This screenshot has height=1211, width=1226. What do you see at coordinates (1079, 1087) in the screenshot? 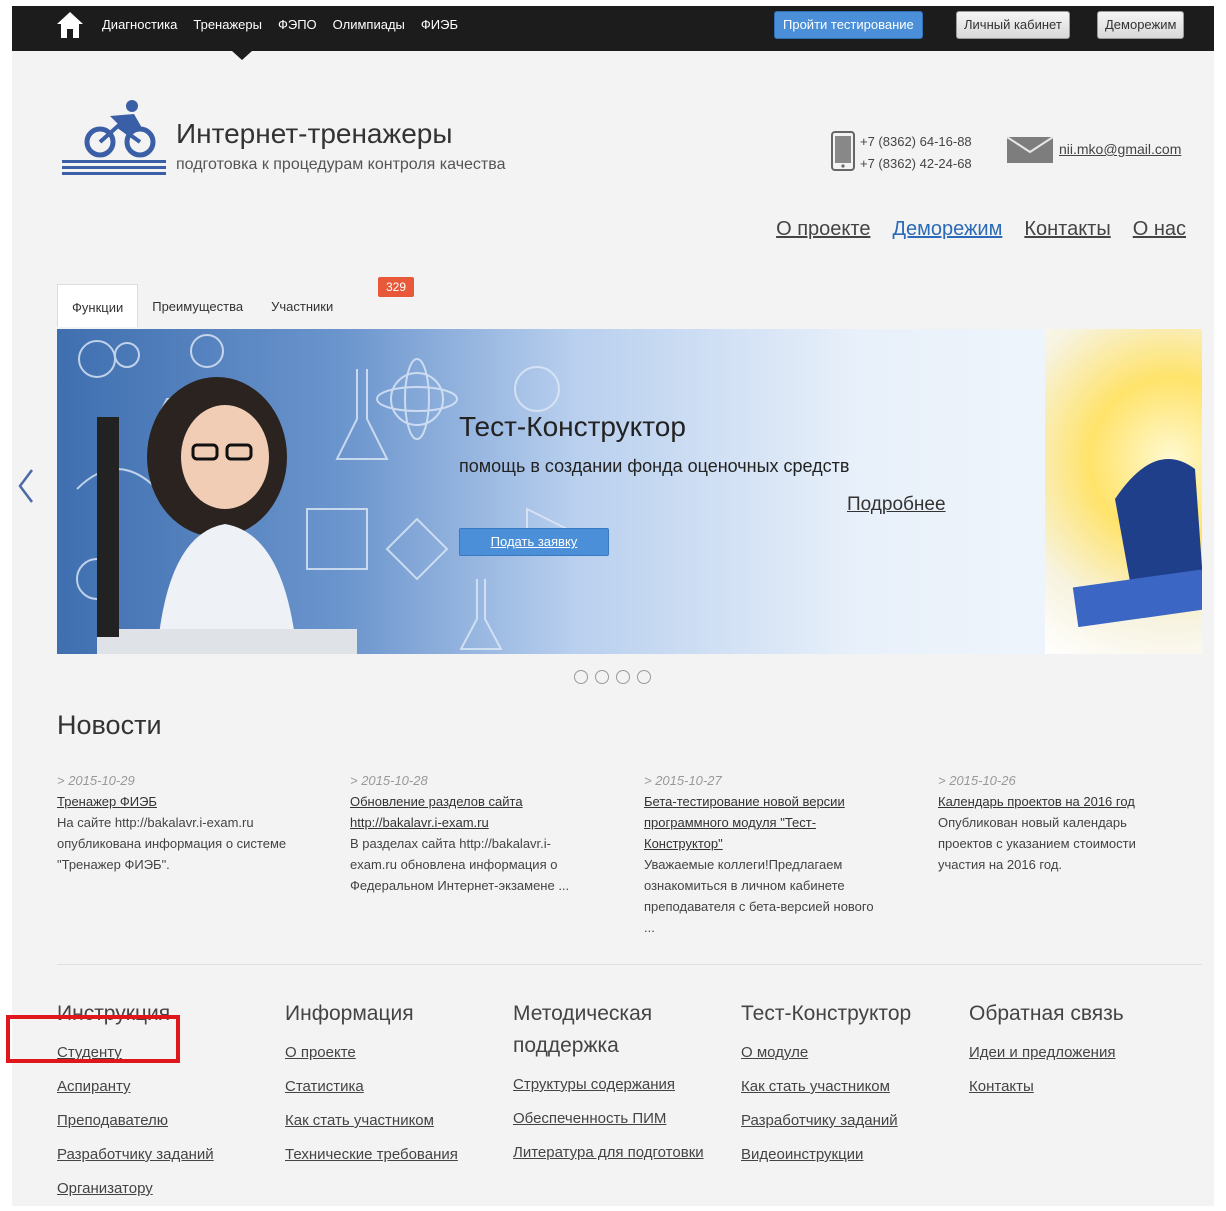
I see `footer-link-contacts: Контакты` at bounding box center [1079, 1087].